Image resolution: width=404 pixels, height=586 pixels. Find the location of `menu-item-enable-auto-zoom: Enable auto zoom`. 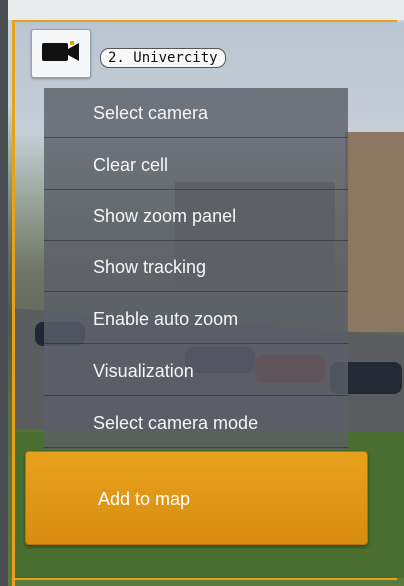

menu-item-enable-auto-zoom: Enable auto zoom is located at coordinates (196, 319).